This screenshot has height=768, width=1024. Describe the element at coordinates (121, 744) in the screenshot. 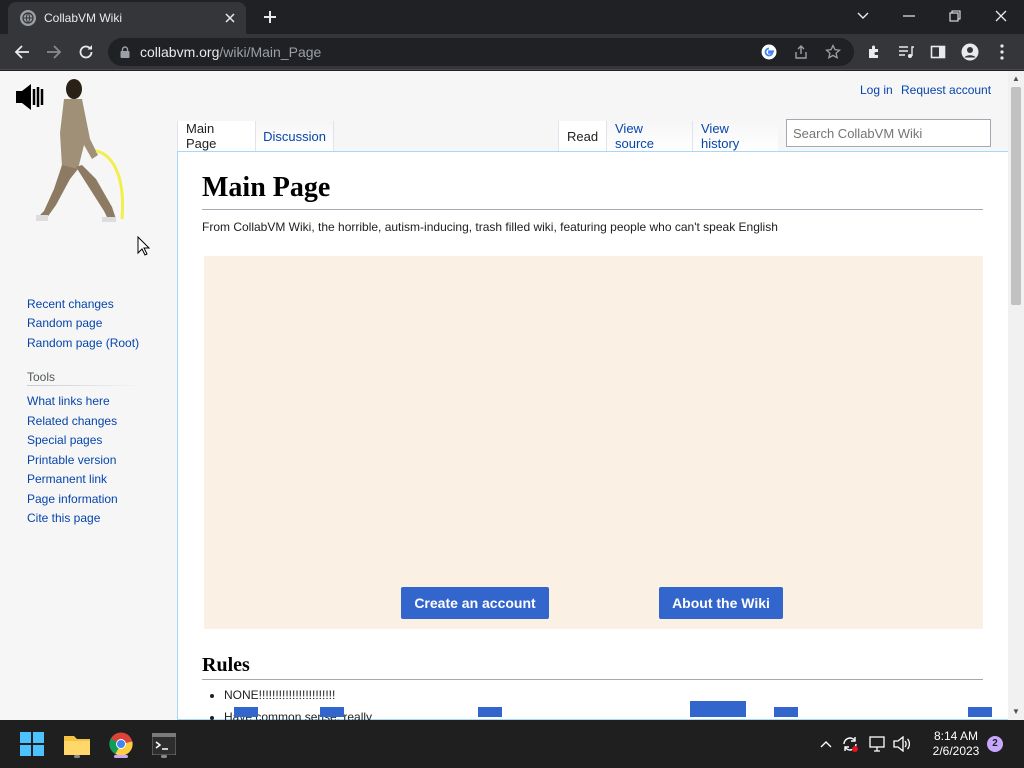

I see `chrome-icon` at that location.